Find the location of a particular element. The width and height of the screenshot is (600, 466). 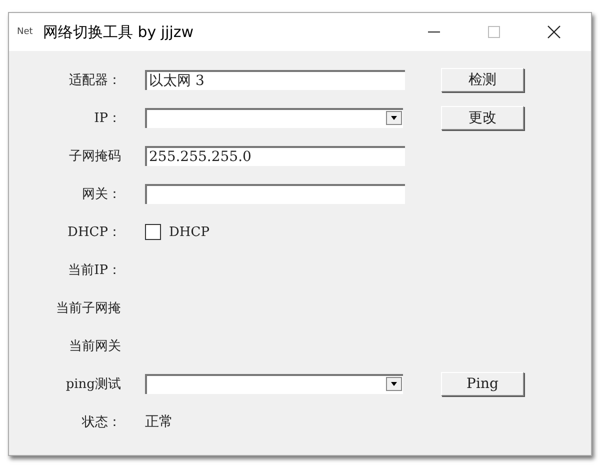

field-label: 当前子网掩 is located at coordinates (88, 308).